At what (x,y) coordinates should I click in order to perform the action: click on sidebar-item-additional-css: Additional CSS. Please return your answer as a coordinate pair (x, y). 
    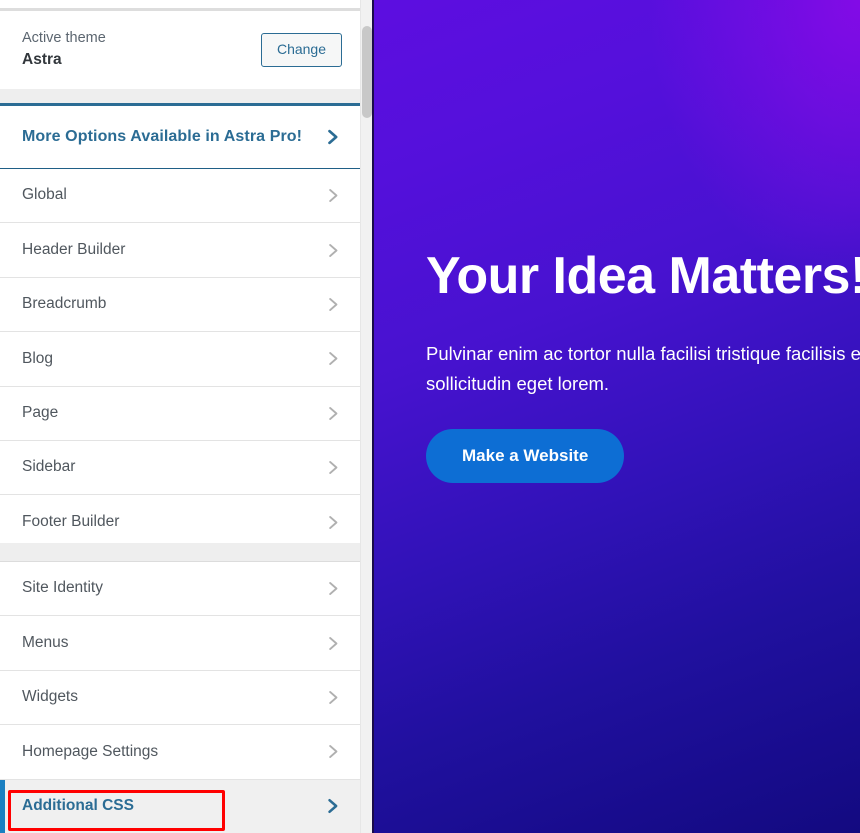
    Looking at the image, I should click on (180, 806).